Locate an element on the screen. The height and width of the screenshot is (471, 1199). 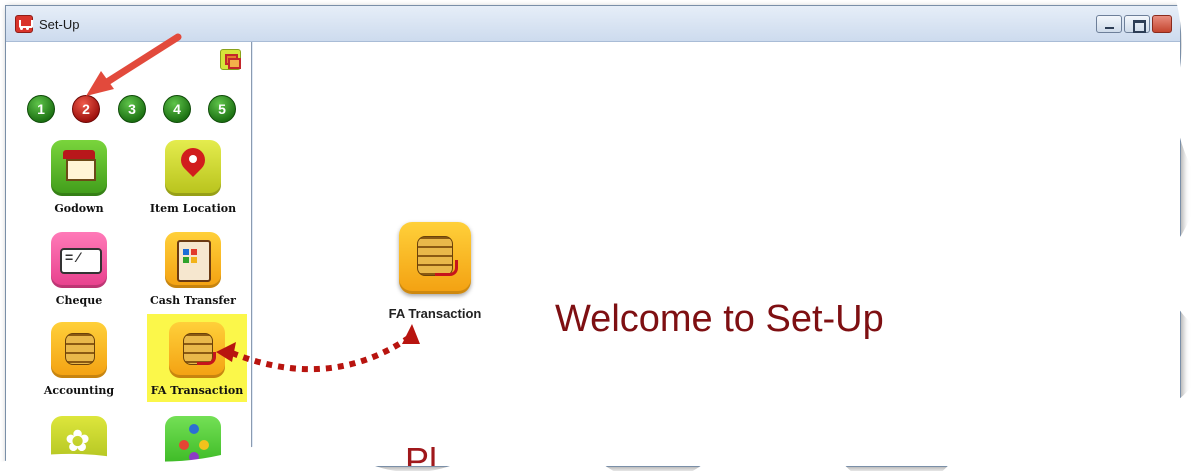
house-icon is located at coordinates (79, 168).